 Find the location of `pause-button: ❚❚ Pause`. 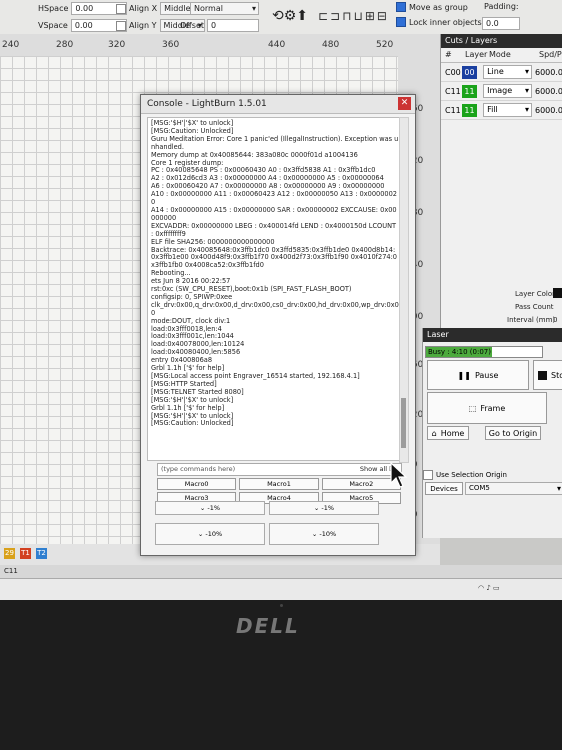

pause-button: ❚❚ Pause is located at coordinates (478, 375).